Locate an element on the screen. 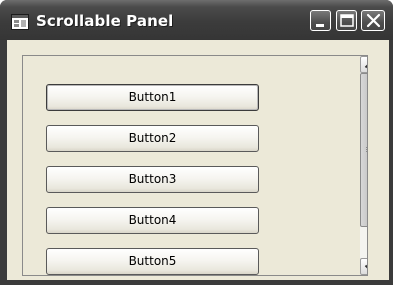  vertical-scrollbar is located at coordinates (363, 165).